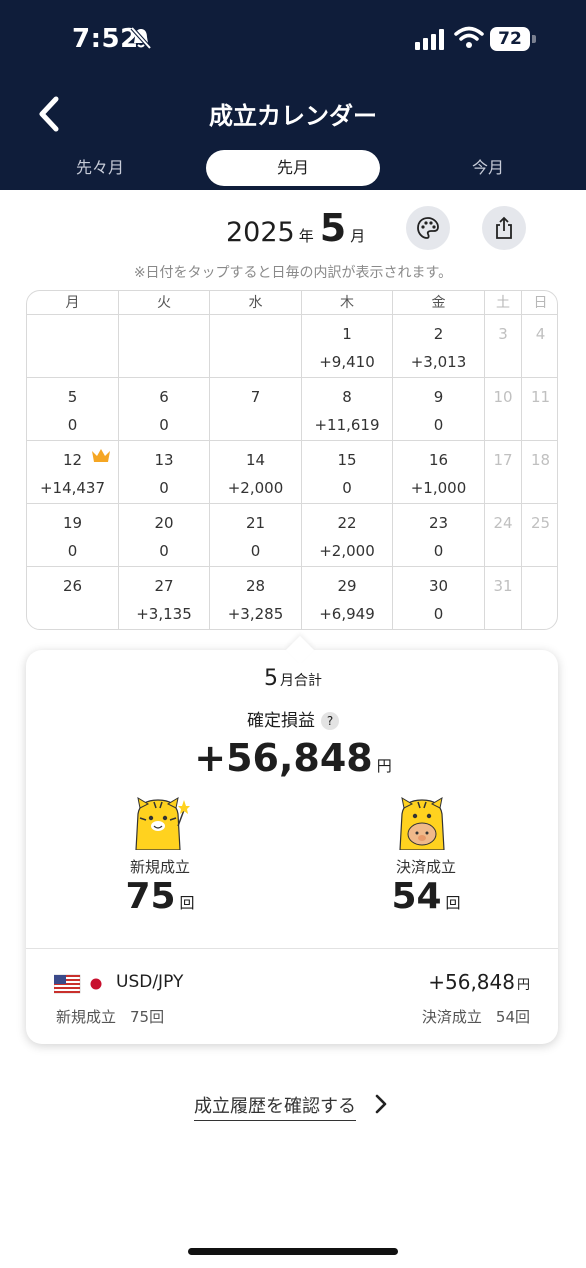 The image size is (586, 1268). What do you see at coordinates (439, 472) in the screenshot?
I see `calendar-day-cell: 16 +1,000` at bounding box center [439, 472].